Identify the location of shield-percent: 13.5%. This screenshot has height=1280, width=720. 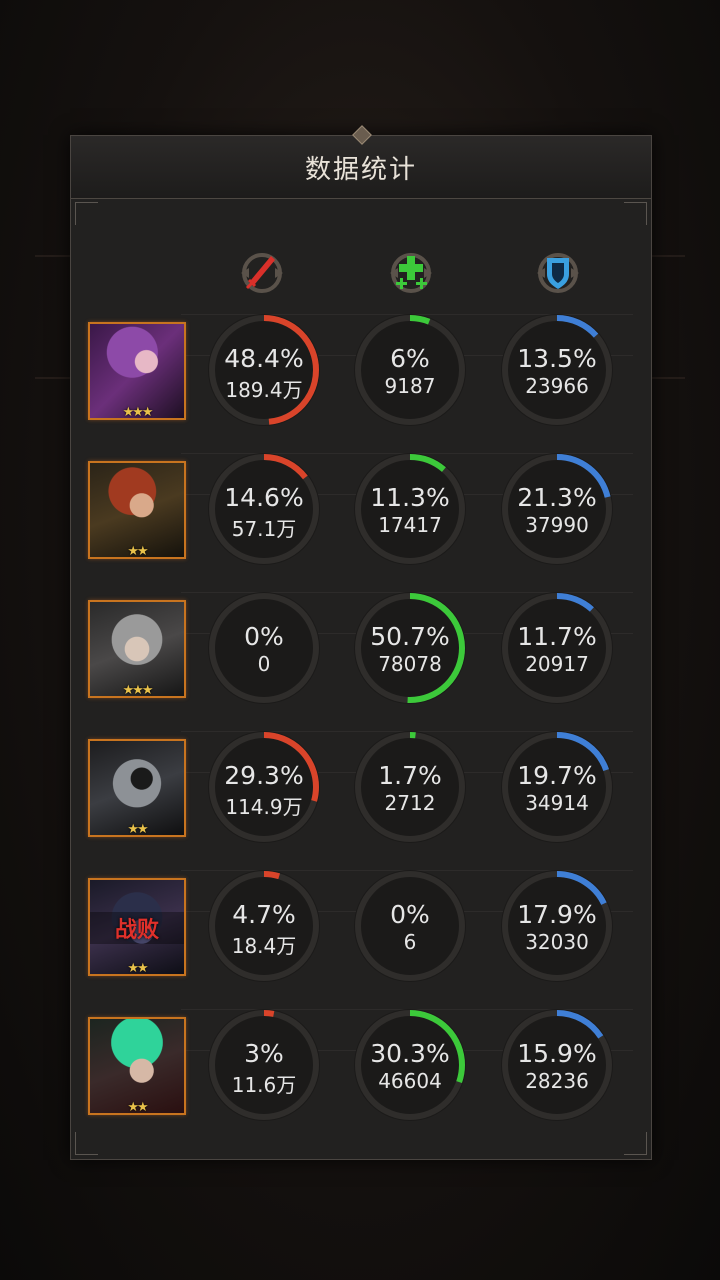
(557, 358).